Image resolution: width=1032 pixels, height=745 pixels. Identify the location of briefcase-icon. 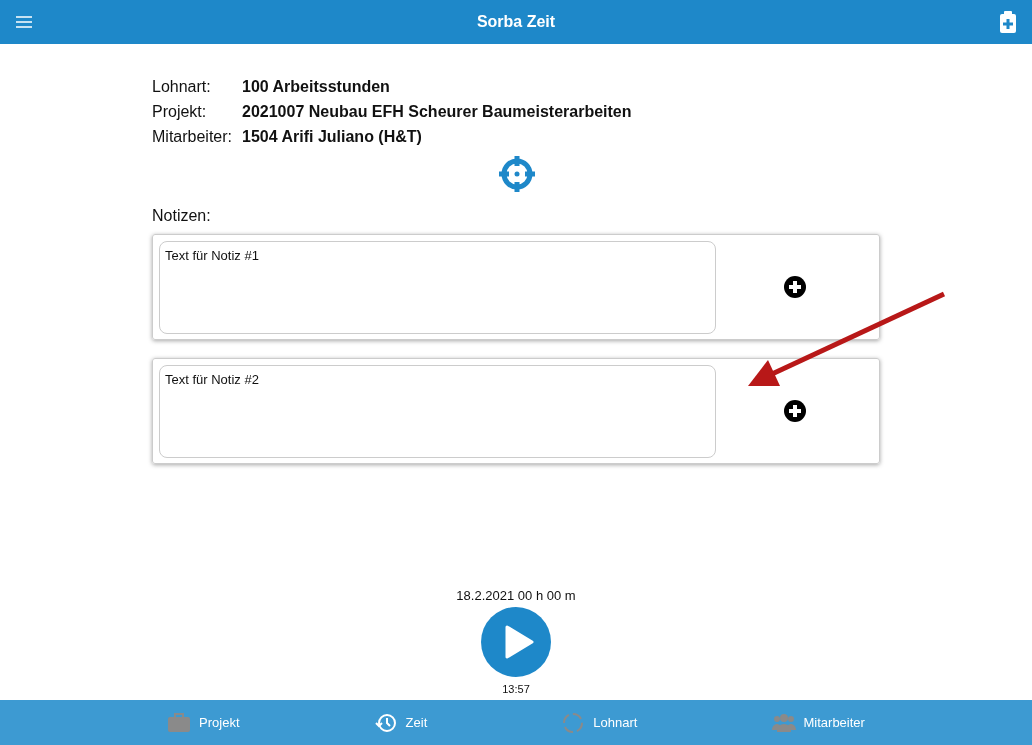
(179, 722).